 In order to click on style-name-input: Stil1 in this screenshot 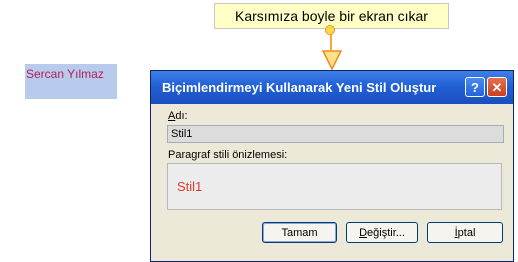, I will do `click(335, 134)`.